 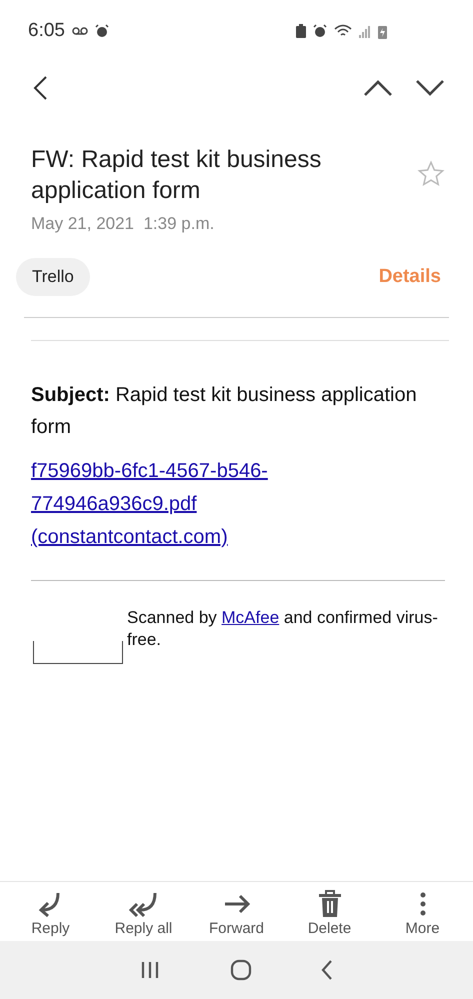 I want to click on email-subject: FW: Rapid test kit business application form, so click(x=176, y=175).